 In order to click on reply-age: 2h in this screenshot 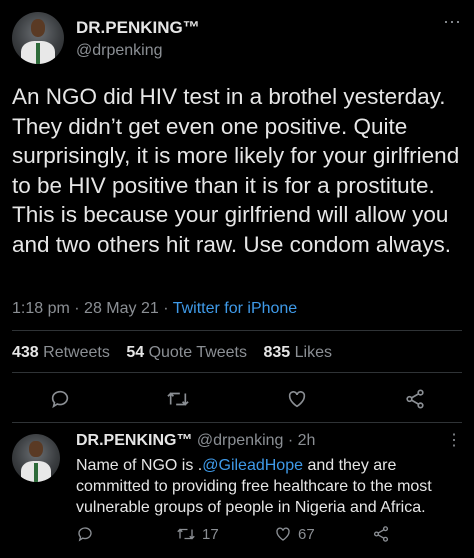, I will do `click(307, 440)`.